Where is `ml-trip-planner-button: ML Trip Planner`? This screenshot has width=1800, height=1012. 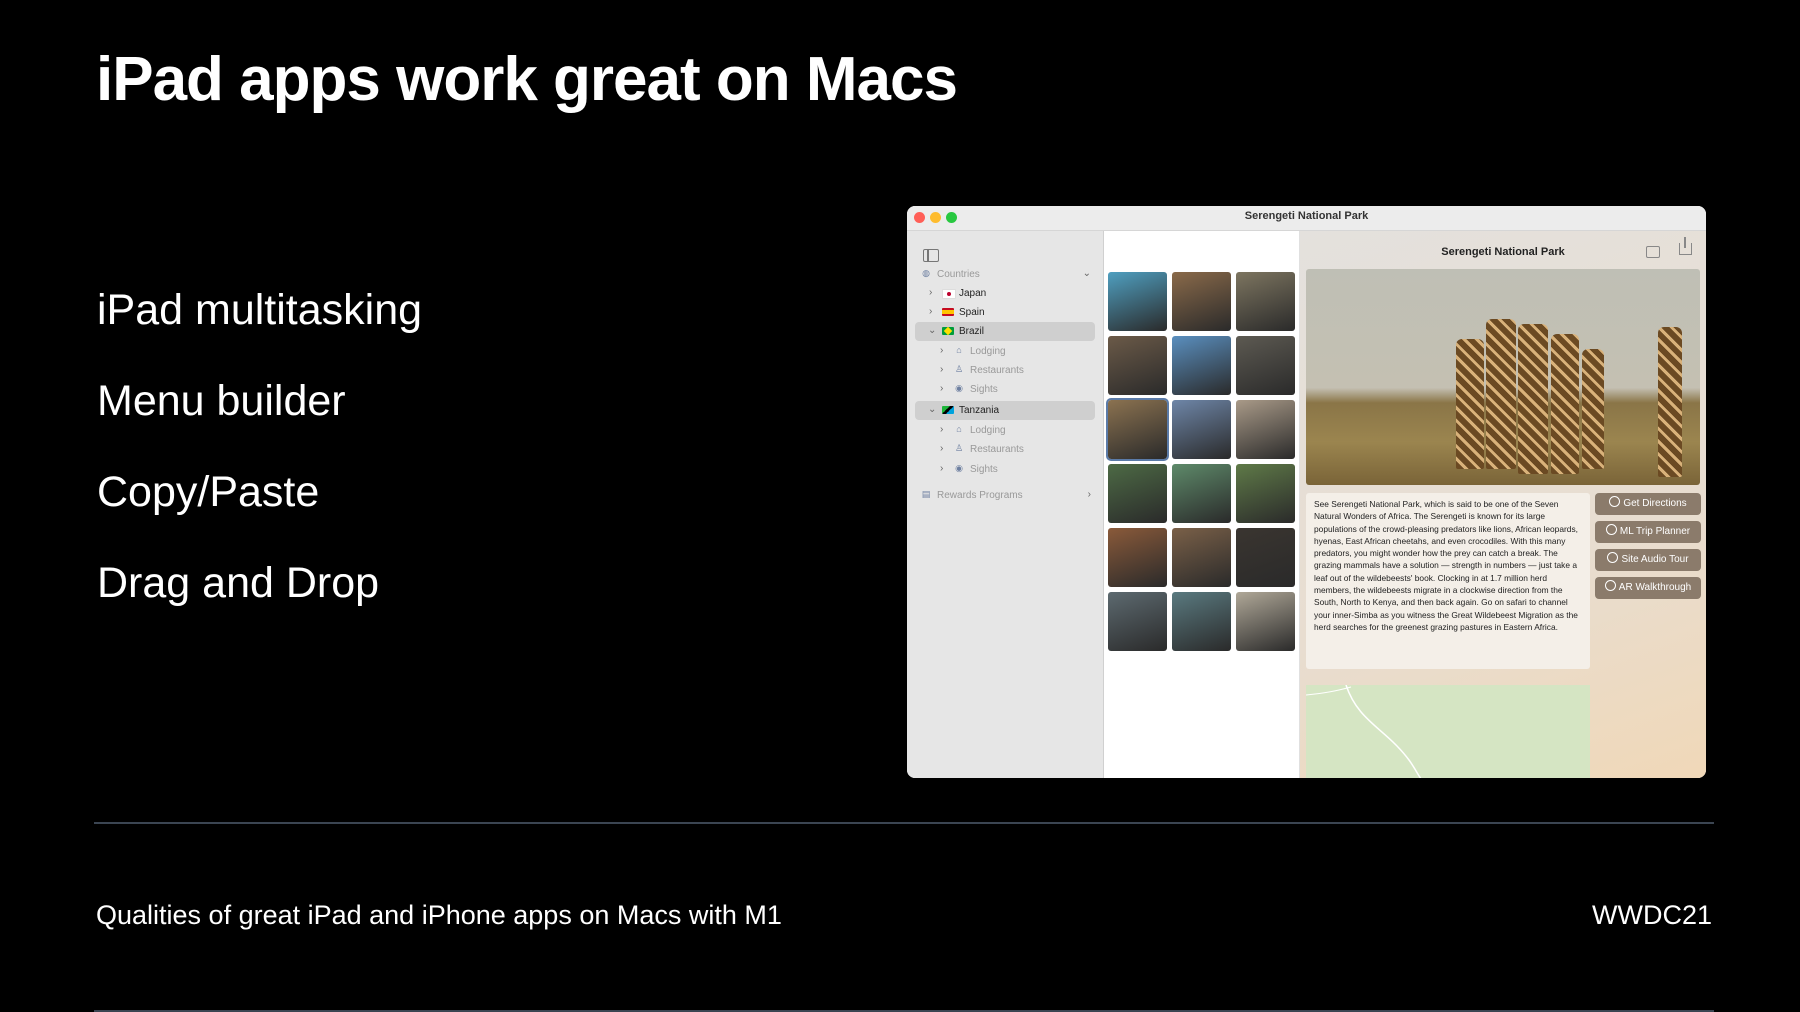 ml-trip-planner-button: ML Trip Planner is located at coordinates (1648, 532).